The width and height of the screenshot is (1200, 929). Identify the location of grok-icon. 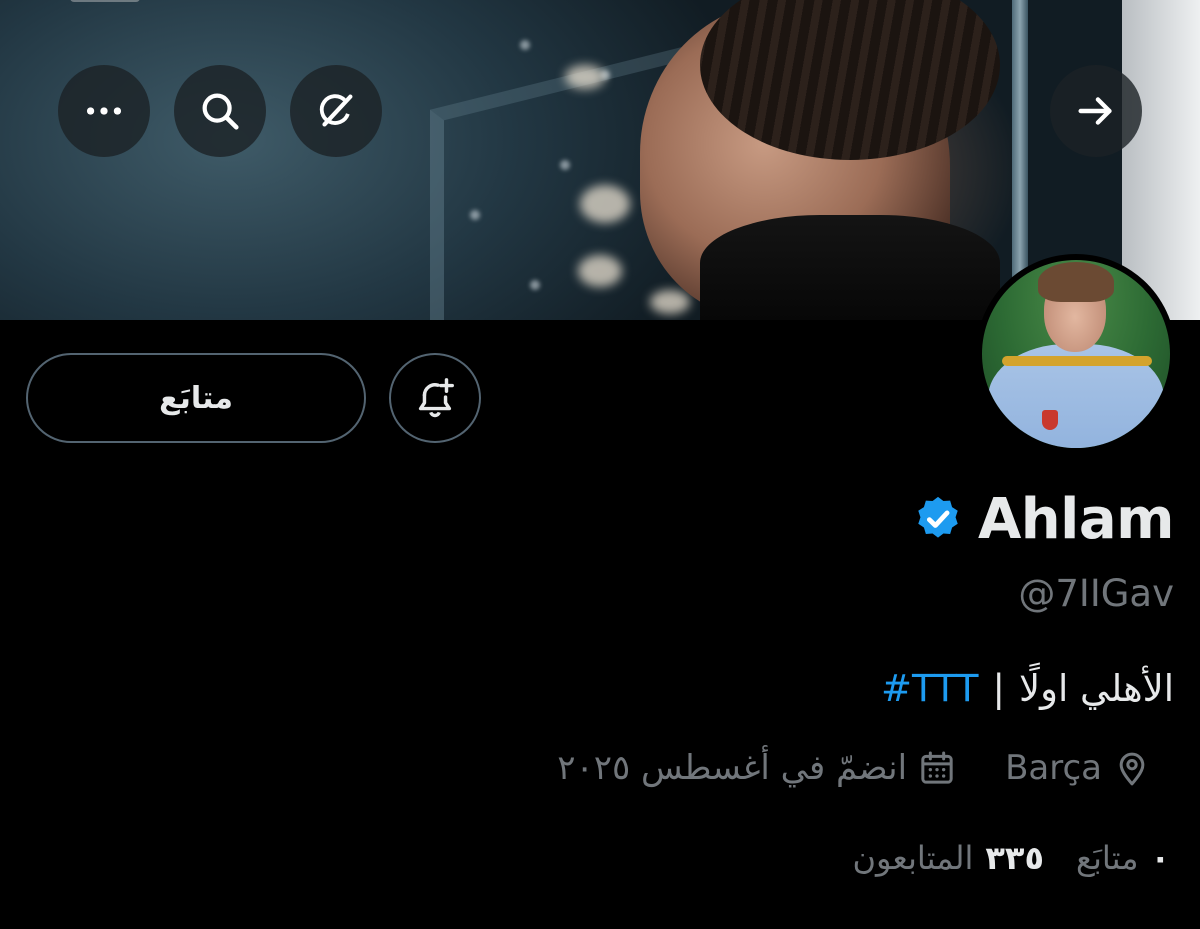
(336, 110).